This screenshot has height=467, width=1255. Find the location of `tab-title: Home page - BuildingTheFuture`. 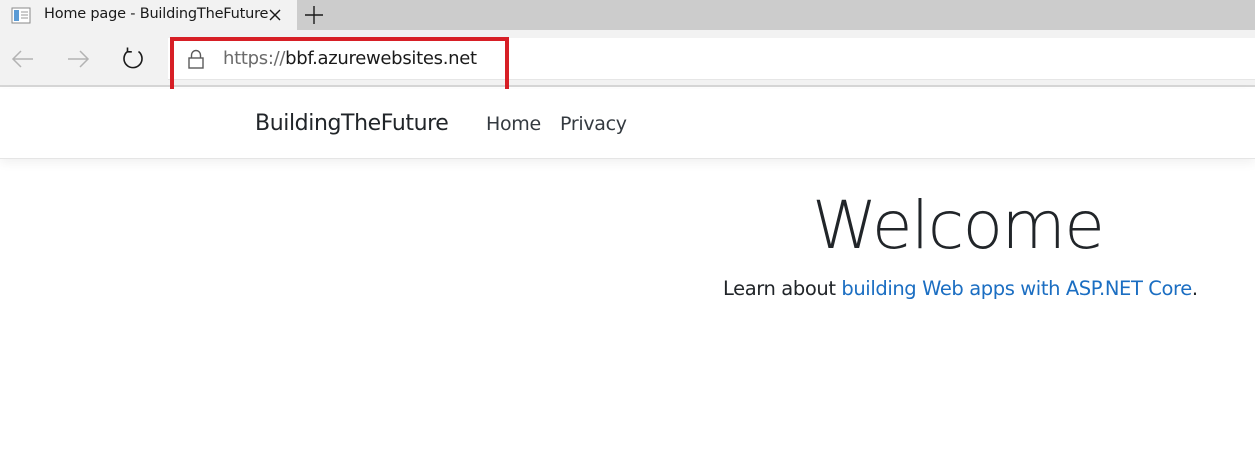

tab-title: Home page - BuildingTheFuture is located at coordinates (156, 14).